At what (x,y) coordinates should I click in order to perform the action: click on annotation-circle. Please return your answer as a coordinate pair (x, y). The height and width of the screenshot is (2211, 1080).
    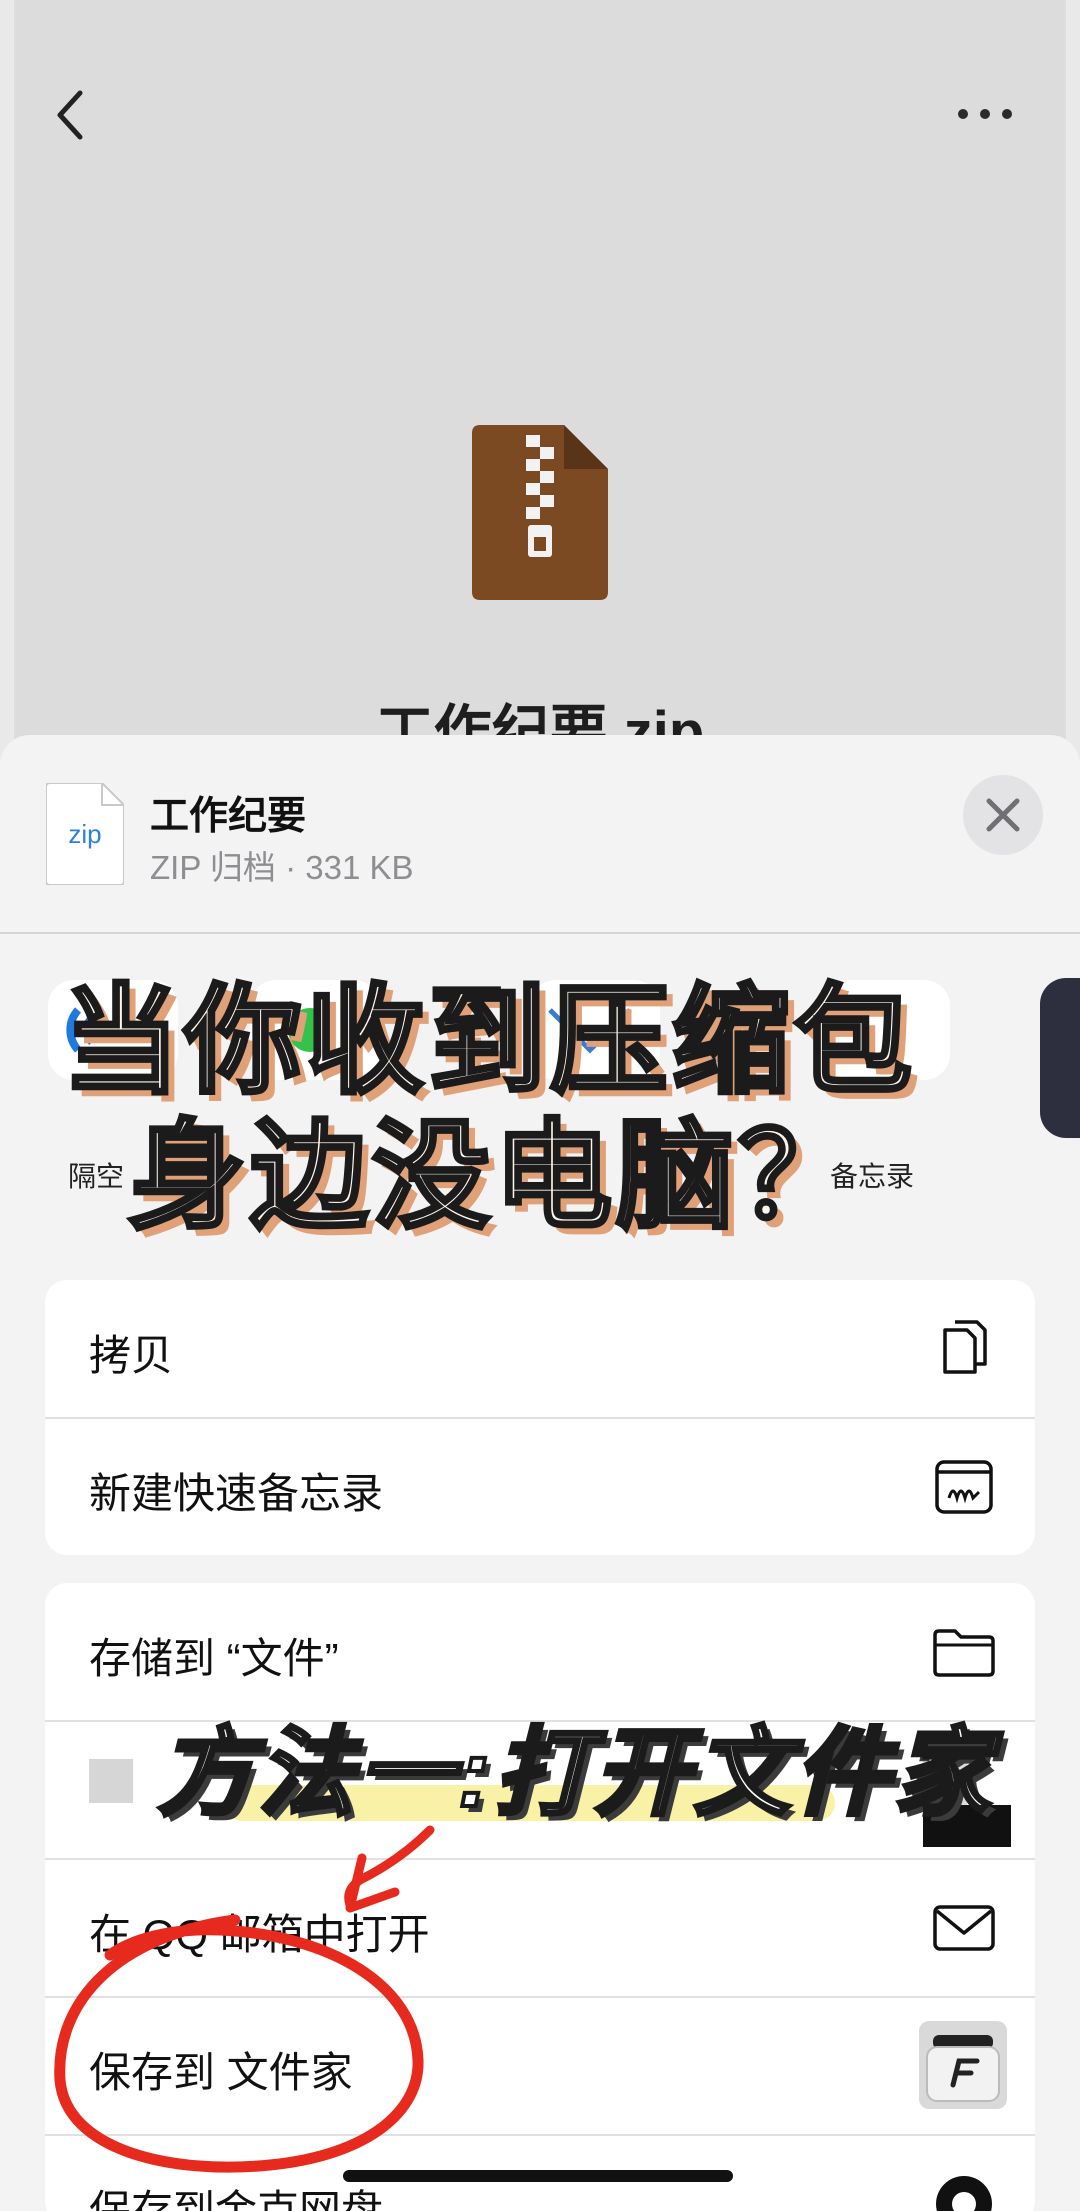
    Looking at the image, I should click on (239, 2043).